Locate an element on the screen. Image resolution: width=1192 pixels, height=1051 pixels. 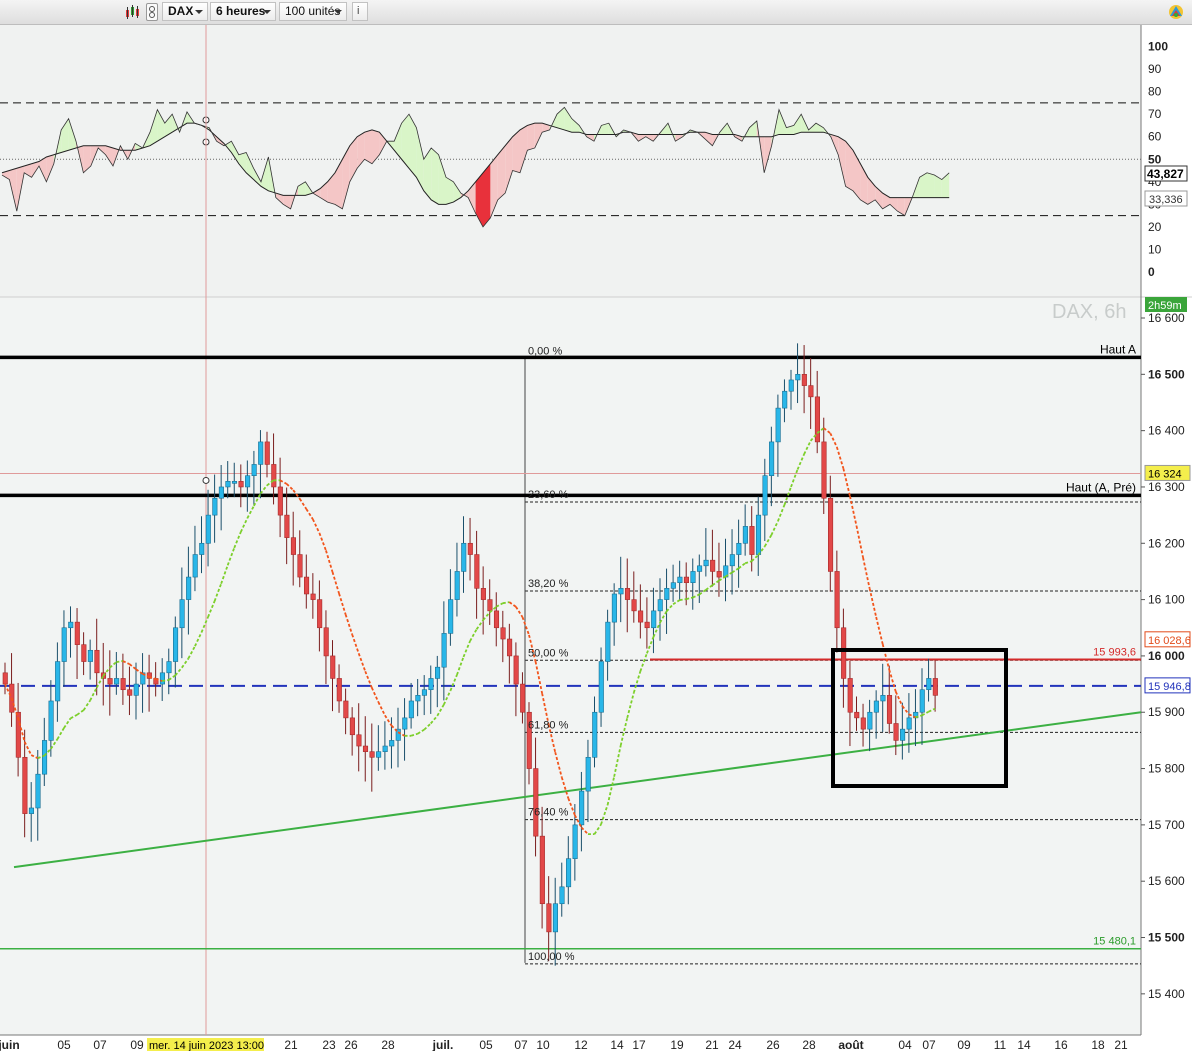
oscillator-tick-label: 90 is located at coordinates (1155, 69).